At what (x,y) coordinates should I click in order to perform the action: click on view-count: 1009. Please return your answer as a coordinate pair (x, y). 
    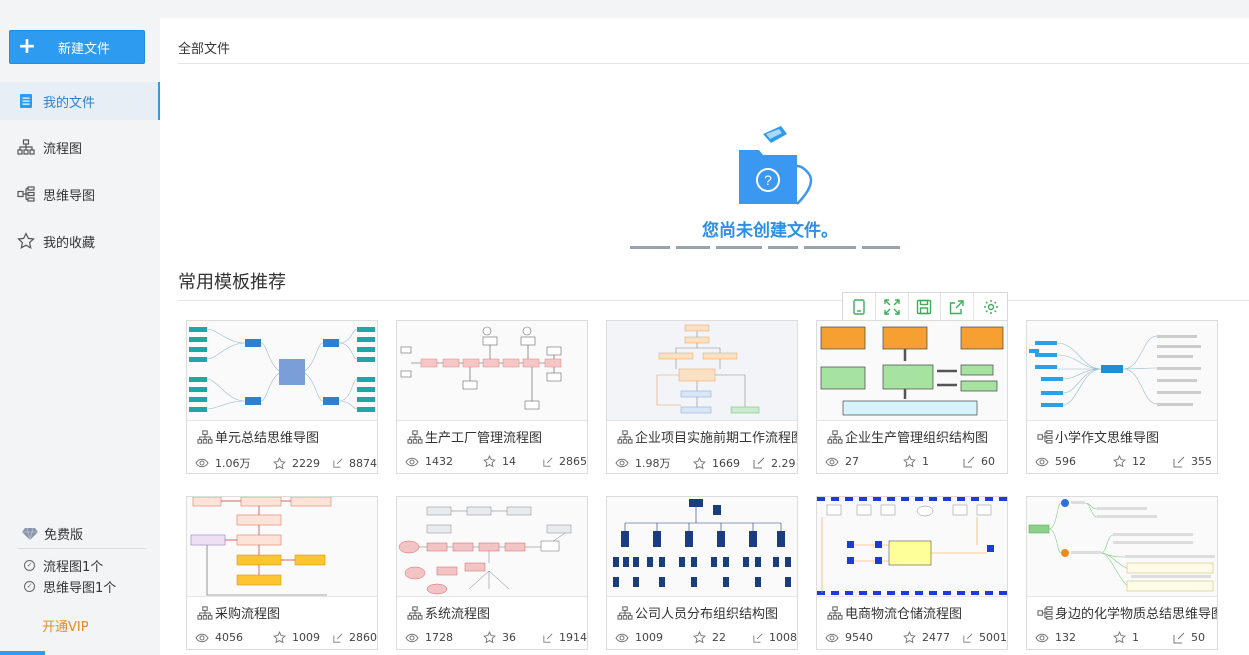
    Looking at the image, I should click on (649, 637).